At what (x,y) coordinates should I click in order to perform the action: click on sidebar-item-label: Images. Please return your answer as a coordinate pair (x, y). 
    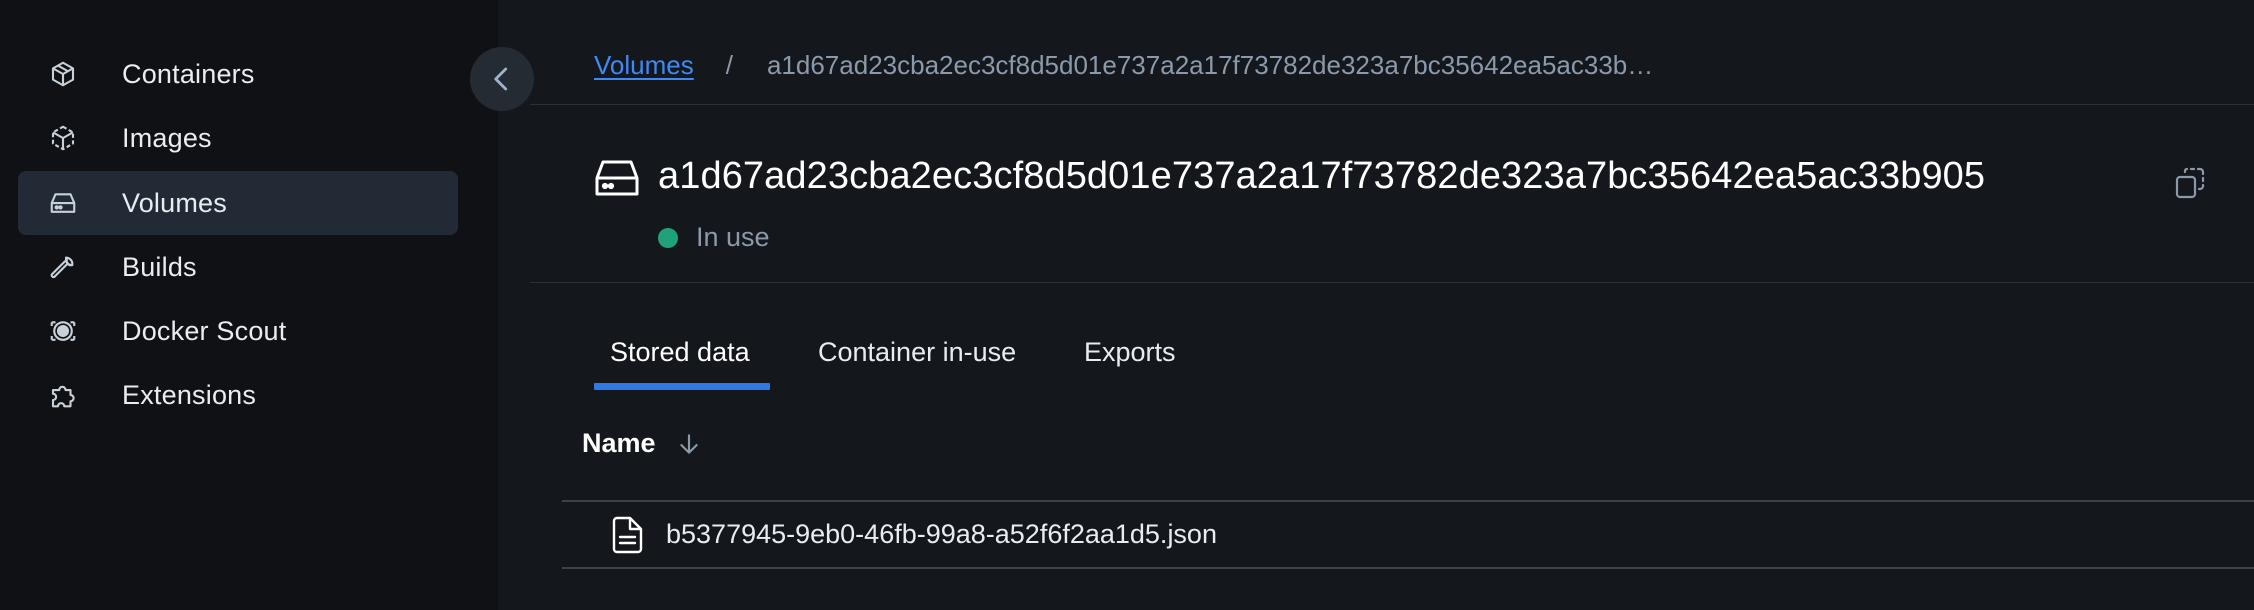
    Looking at the image, I should click on (167, 138).